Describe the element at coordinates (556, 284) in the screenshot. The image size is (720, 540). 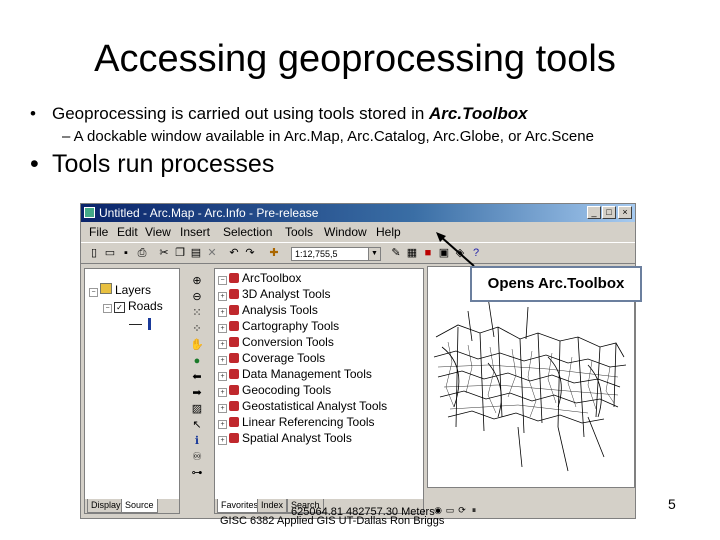
I see `opens-arctoolbox-callout: Opens Arc.Toolbox` at that location.